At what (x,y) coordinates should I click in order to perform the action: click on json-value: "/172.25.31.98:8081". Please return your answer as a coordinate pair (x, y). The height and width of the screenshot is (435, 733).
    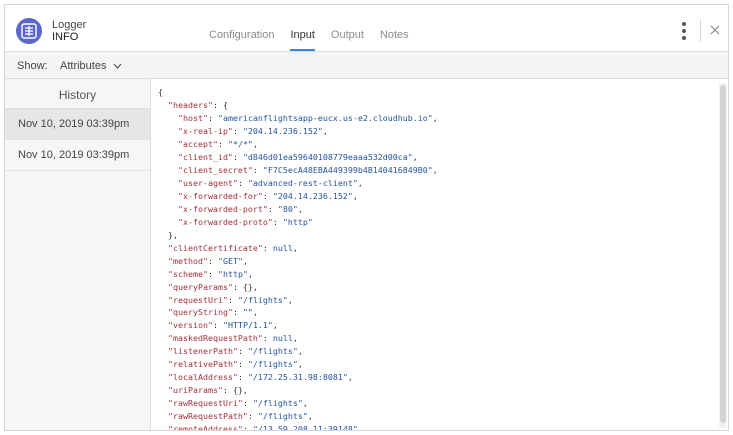
    Looking at the image, I should click on (297, 377).